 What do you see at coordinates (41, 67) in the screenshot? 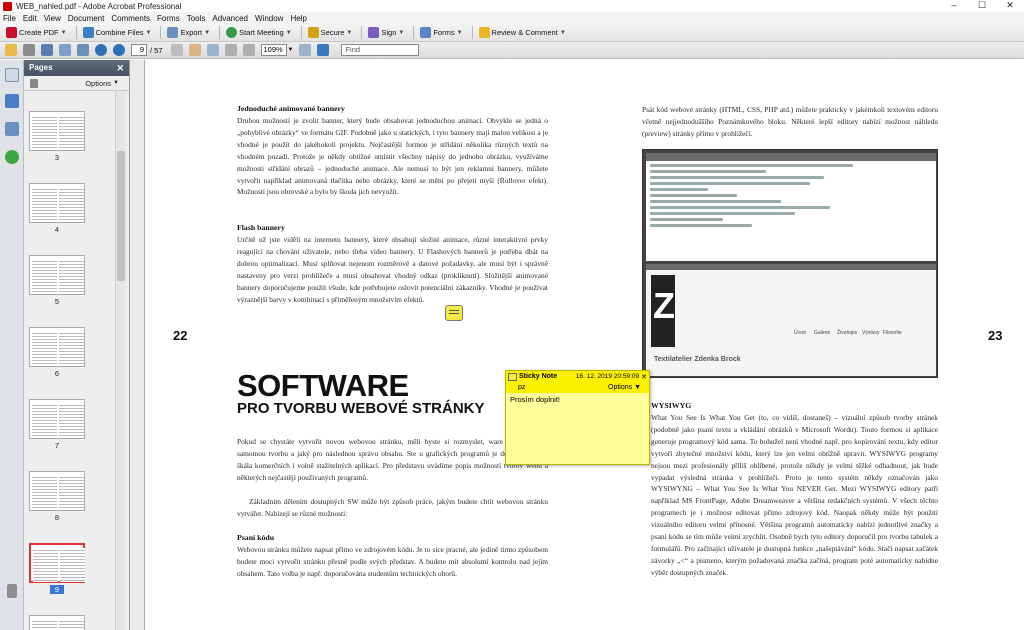
I see `pages-panel-title: Pages` at bounding box center [41, 67].